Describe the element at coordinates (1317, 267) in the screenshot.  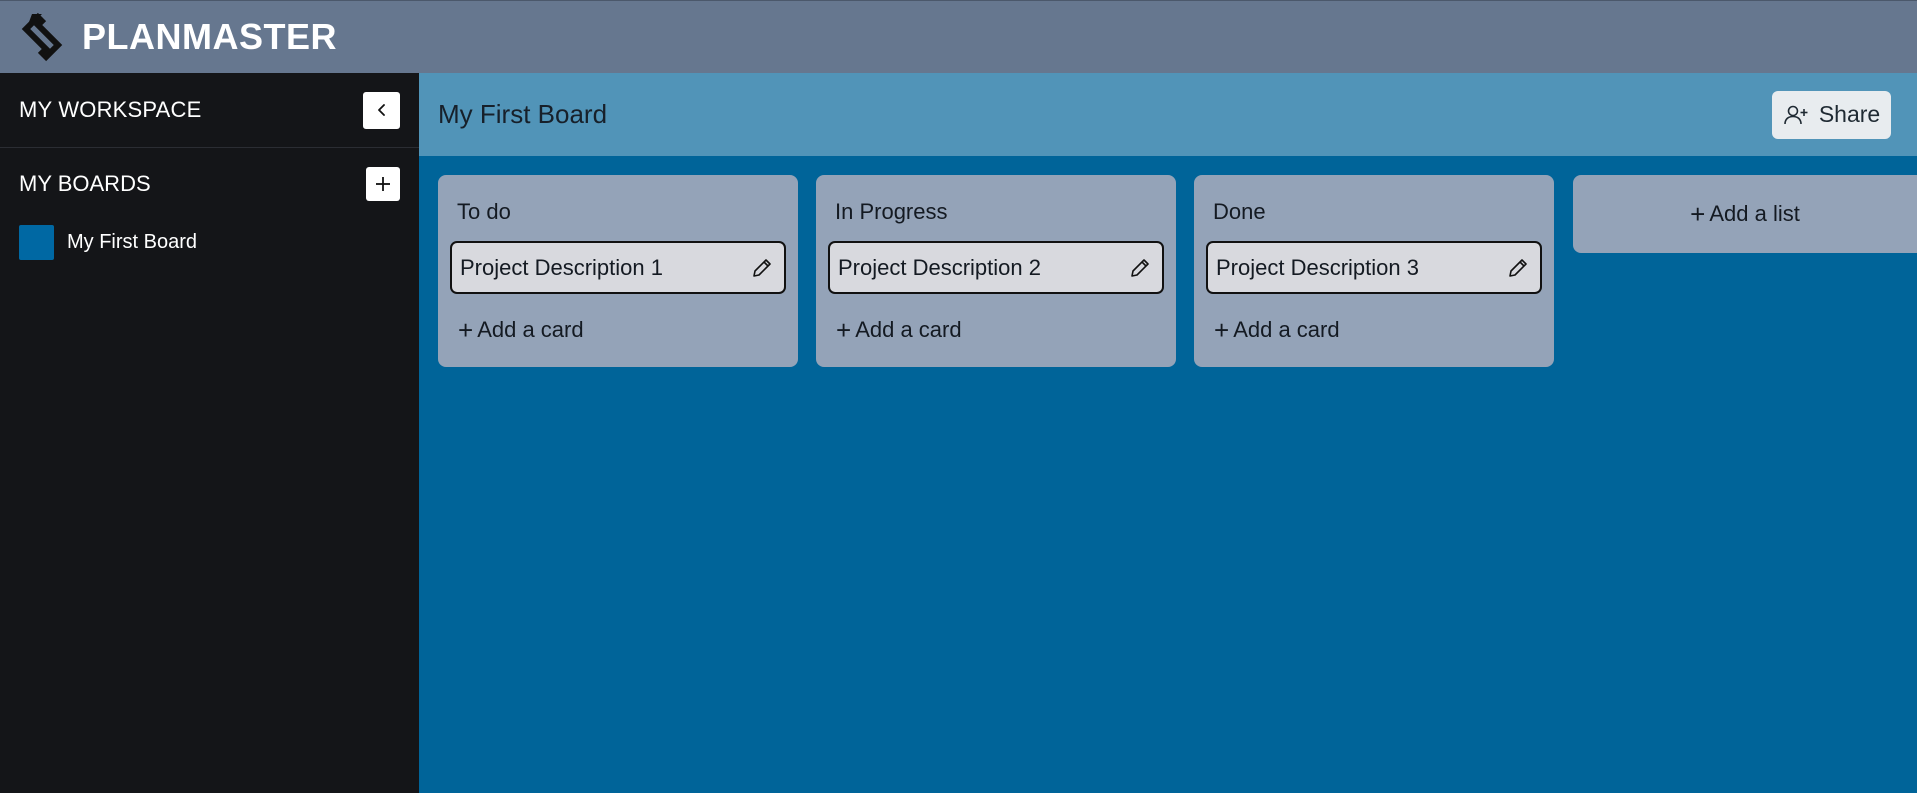
I see `card-title: Project Description 3` at that location.